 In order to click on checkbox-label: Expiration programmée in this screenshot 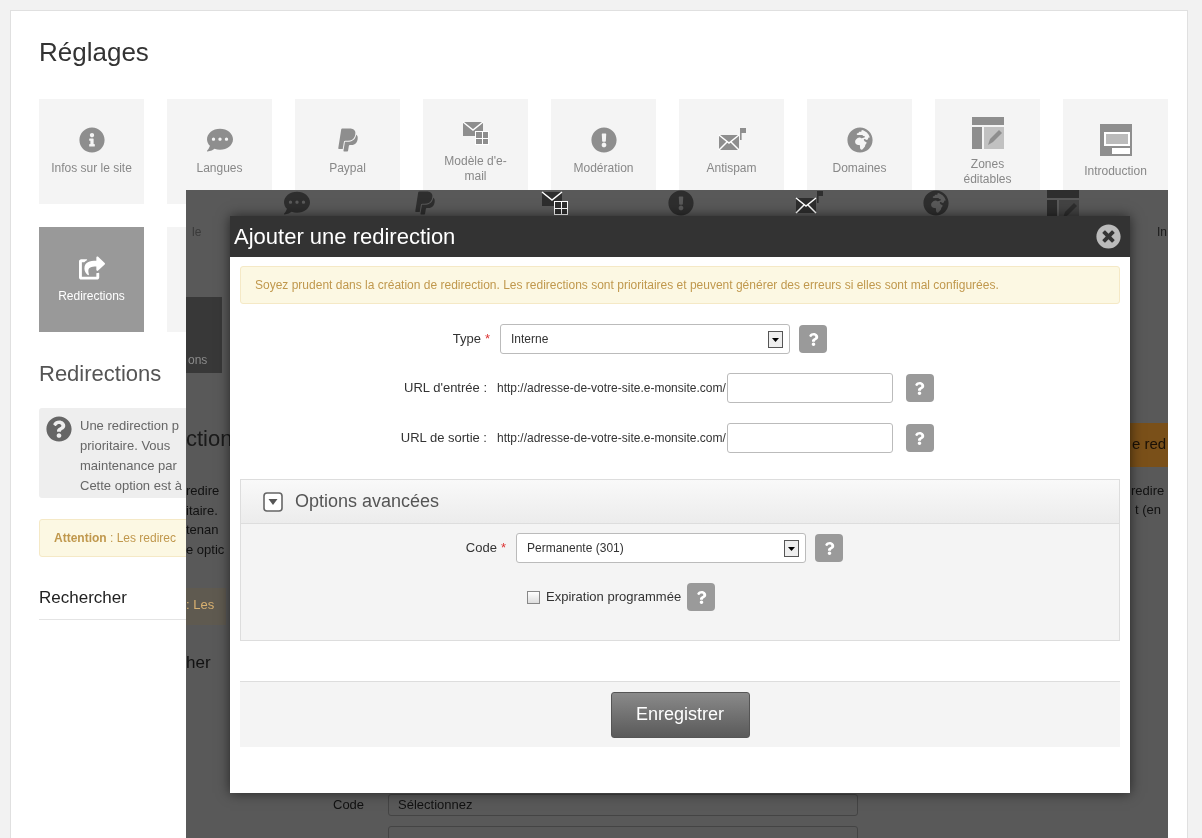, I will do `click(614, 597)`.